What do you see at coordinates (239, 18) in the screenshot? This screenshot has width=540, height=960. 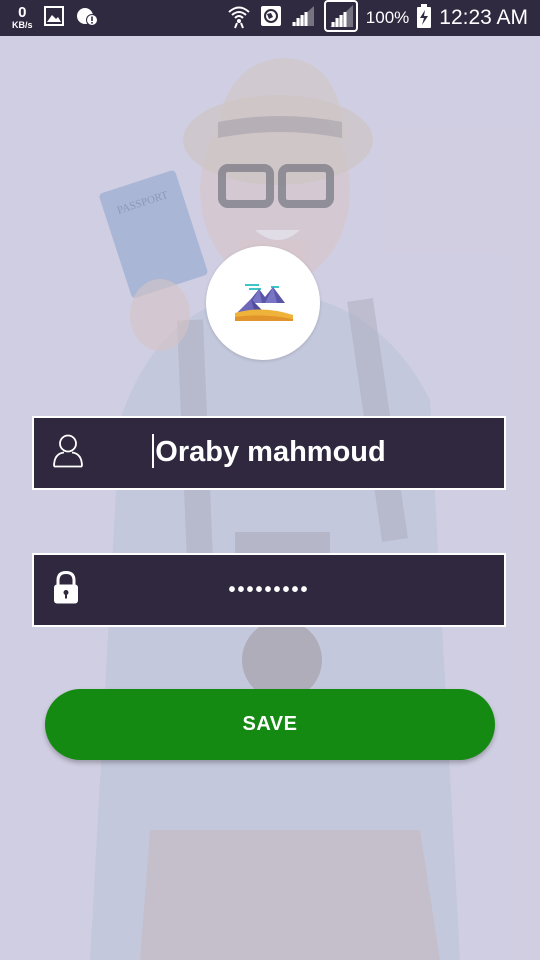 I see `wifi-icon` at bounding box center [239, 18].